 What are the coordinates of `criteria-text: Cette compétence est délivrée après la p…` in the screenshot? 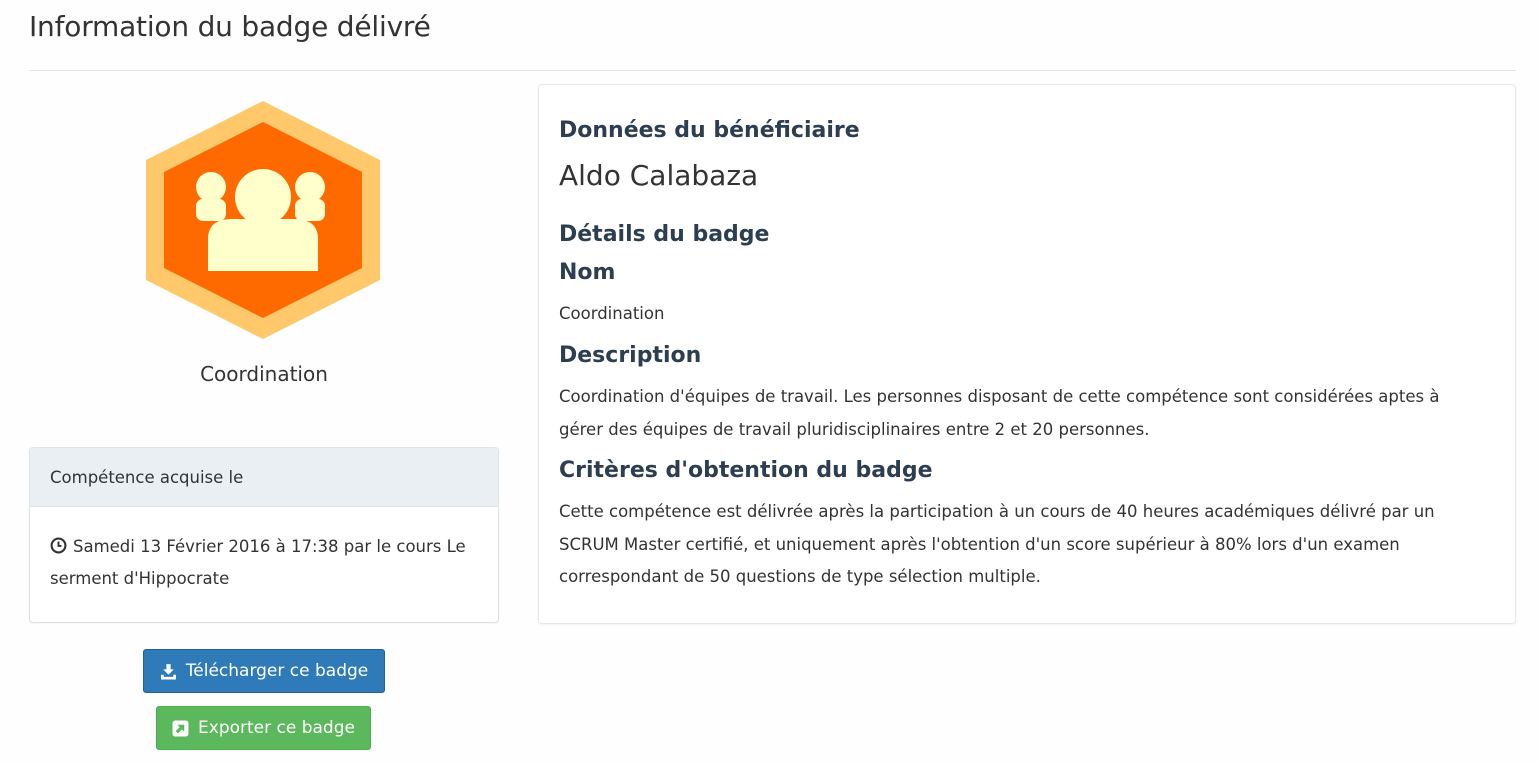 It's located at (997, 544).